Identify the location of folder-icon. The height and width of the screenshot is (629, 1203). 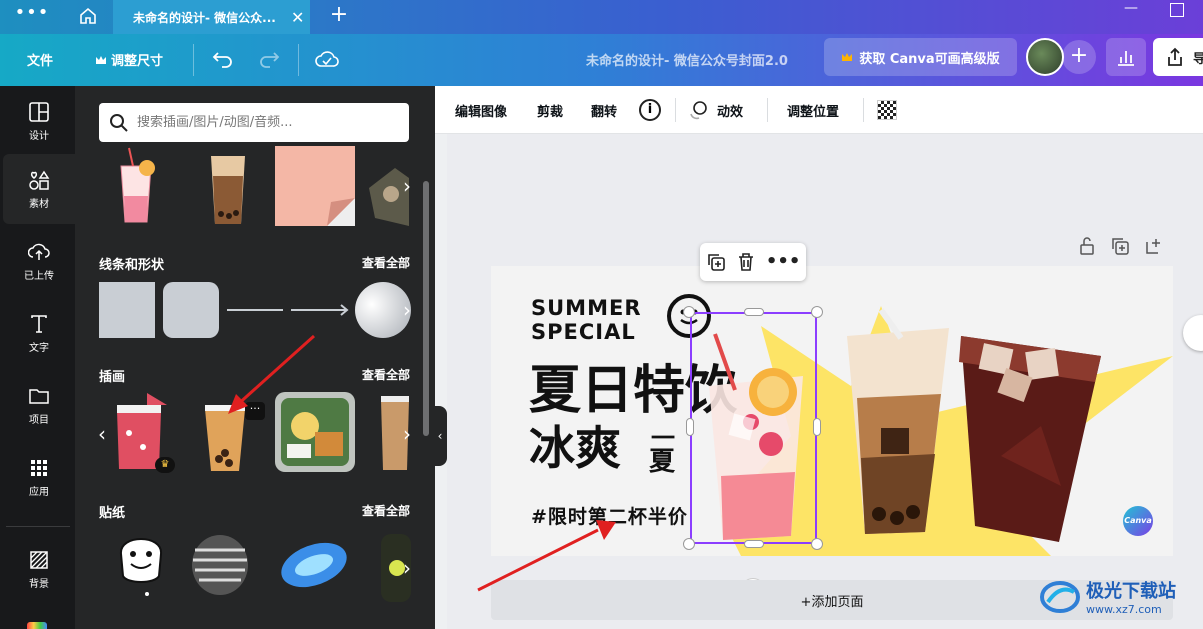
(39, 396).